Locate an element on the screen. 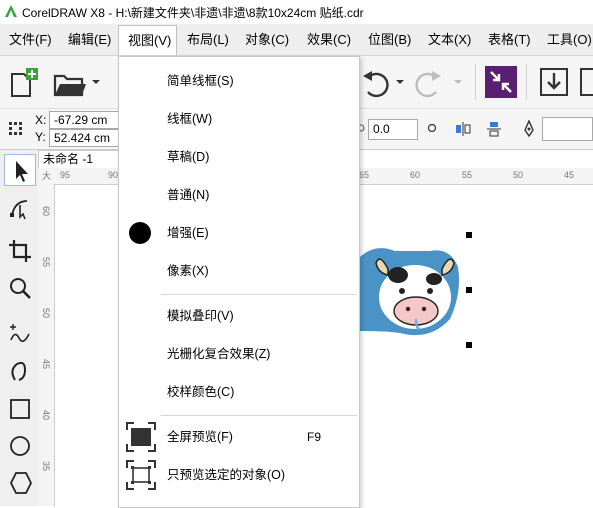 Image resolution: width=593 pixels, height=508 pixels. menu-item-normal: 普通(N) is located at coordinates (188, 195).